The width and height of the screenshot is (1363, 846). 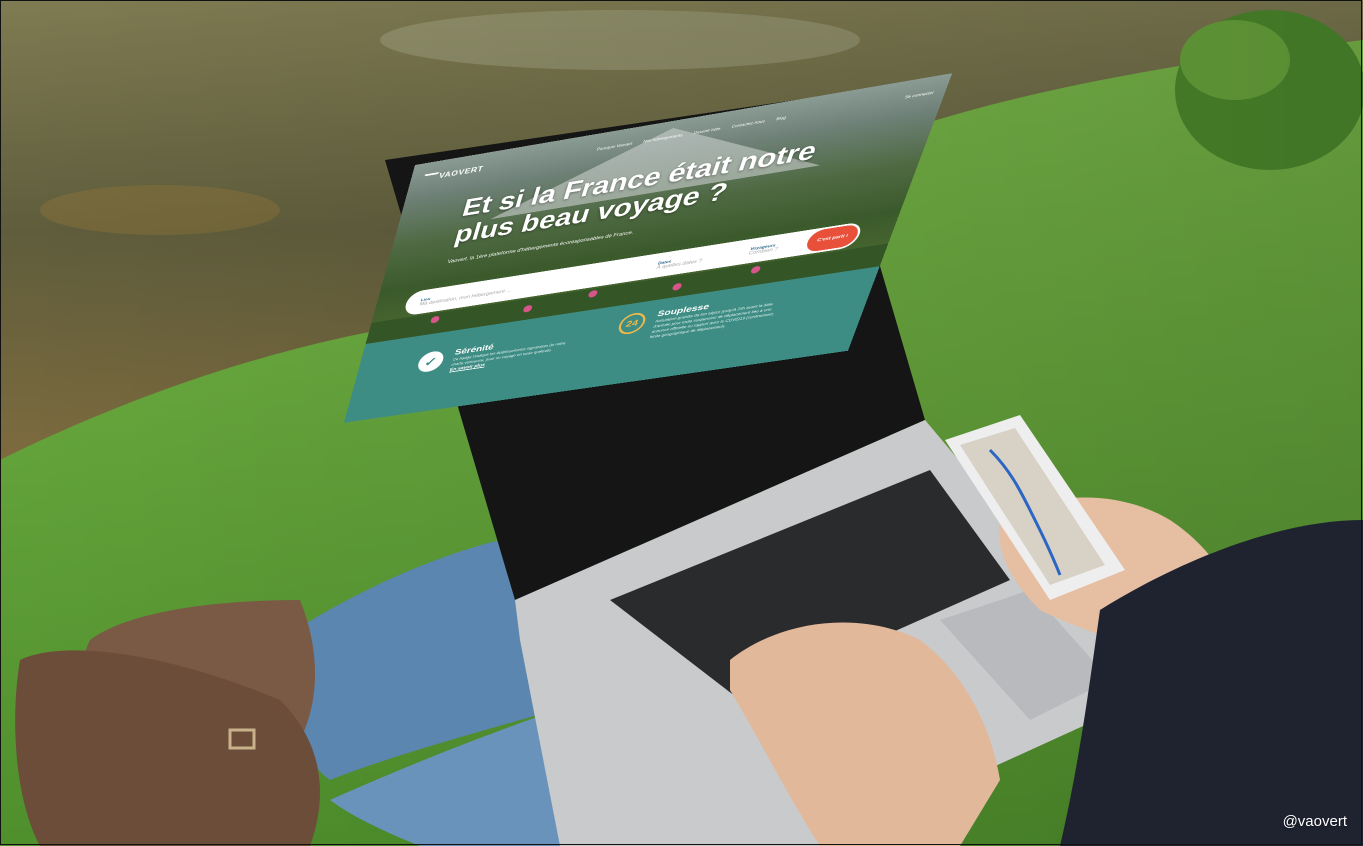 I want to click on nav-link-pourquoi: Pourquoi Vaovert, so click(x=614, y=146).